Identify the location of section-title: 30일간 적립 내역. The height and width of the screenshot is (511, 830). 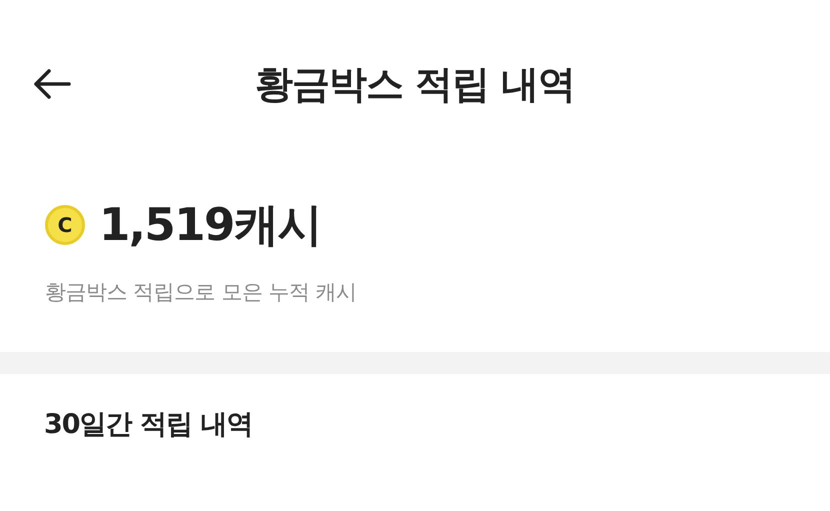
(149, 425).